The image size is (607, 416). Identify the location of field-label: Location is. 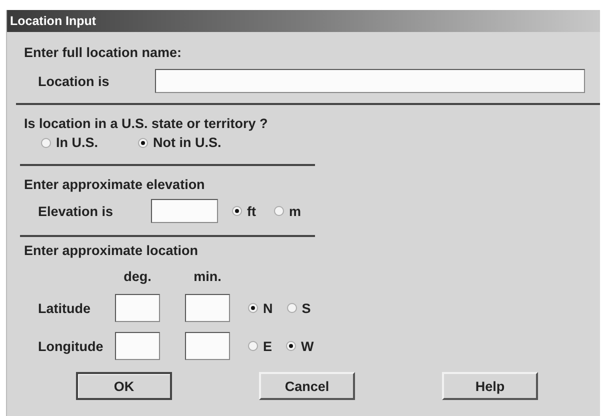
(73, 81).